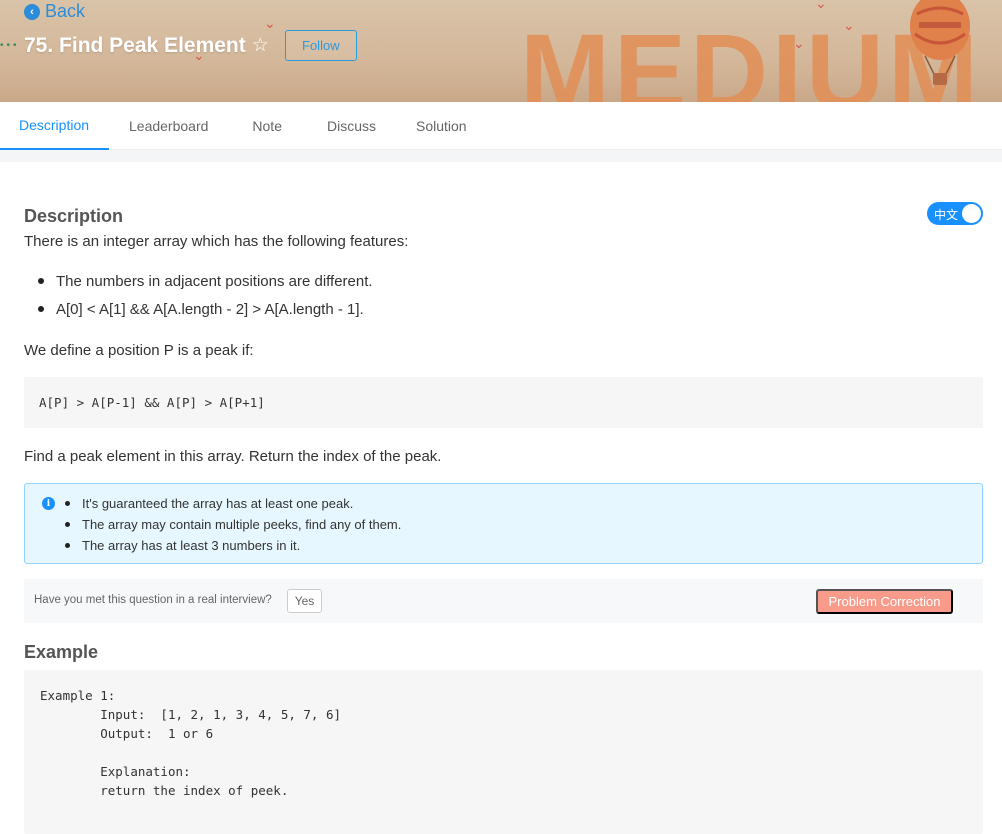  I want to click on tab-solution: Solution, so click(441, 126).